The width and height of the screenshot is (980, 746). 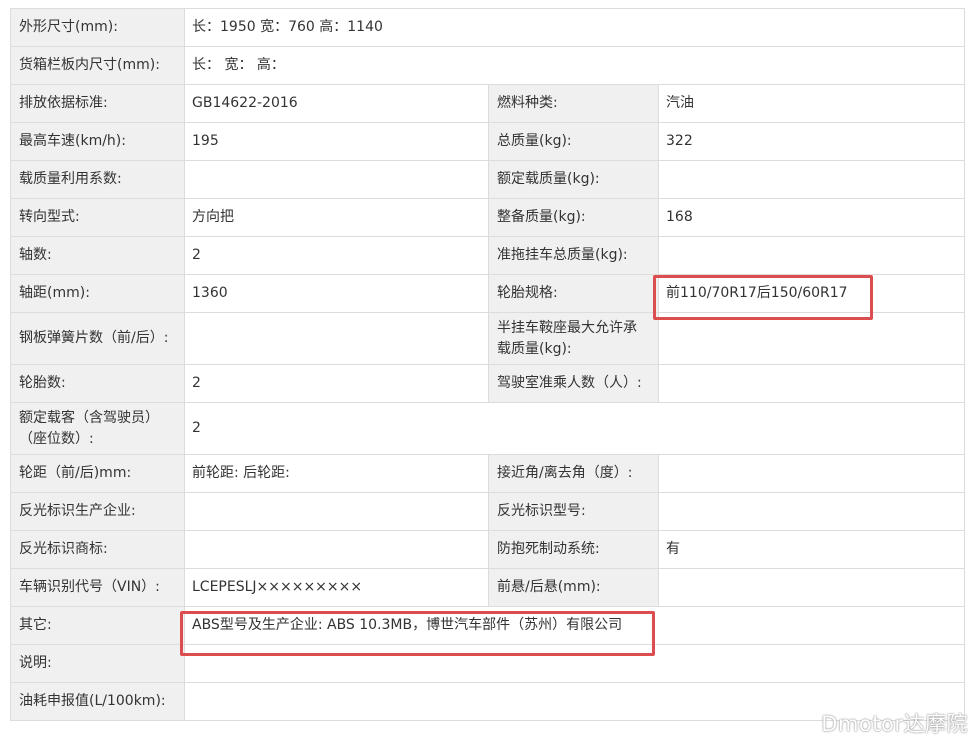 What do you see at coordinates (336, 255) in the screenshot?
I see `value-axle-count: 2` at bounding box center [336, 255].